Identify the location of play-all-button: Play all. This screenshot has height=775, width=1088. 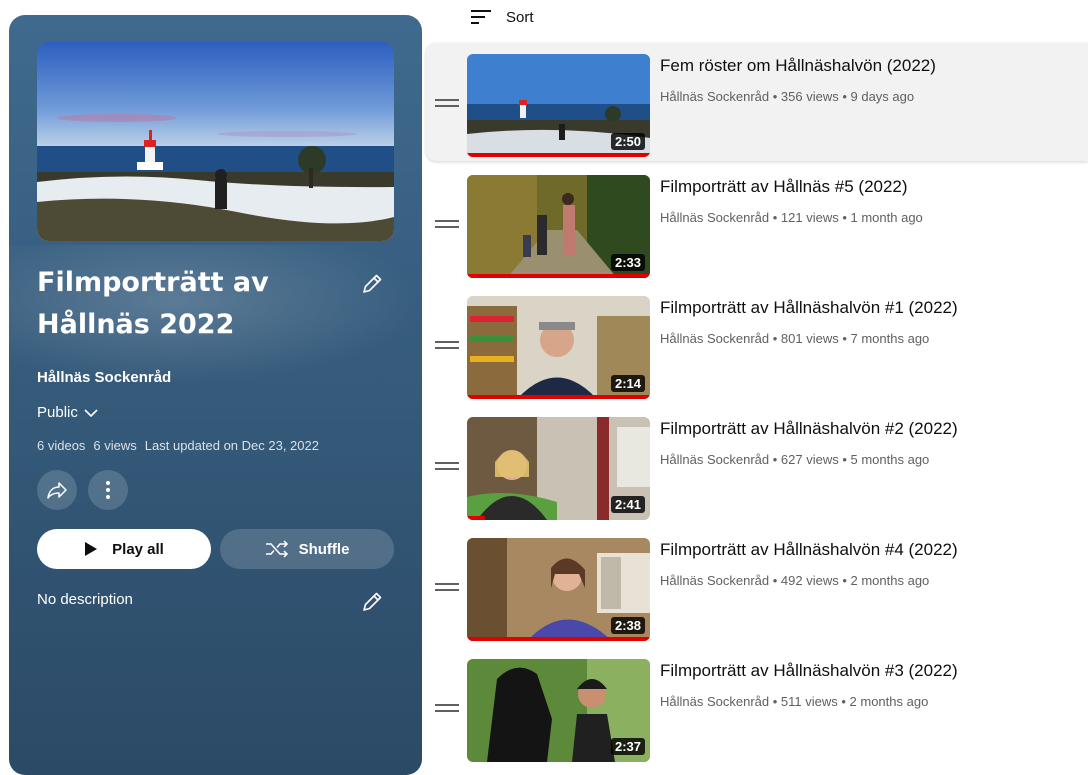
(124, 549).